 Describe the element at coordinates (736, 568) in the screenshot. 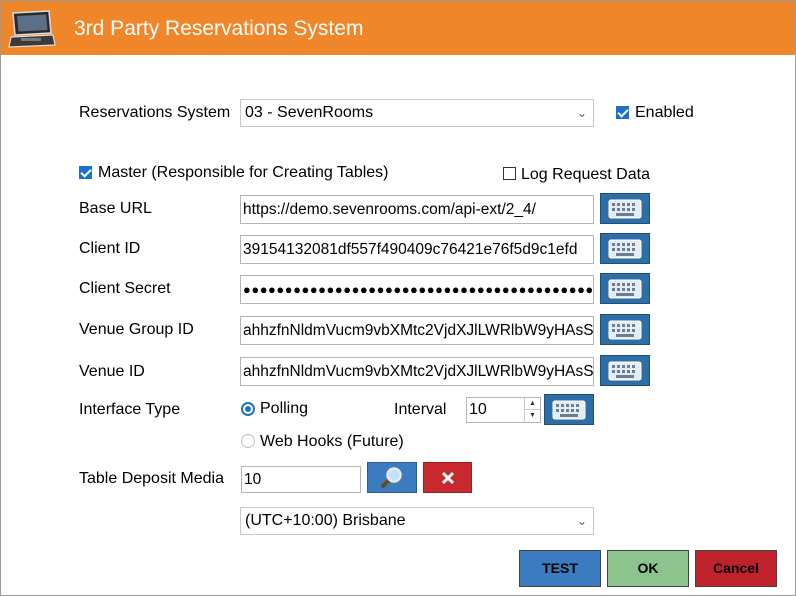

I see `cancel-button: Cancel` at that location.